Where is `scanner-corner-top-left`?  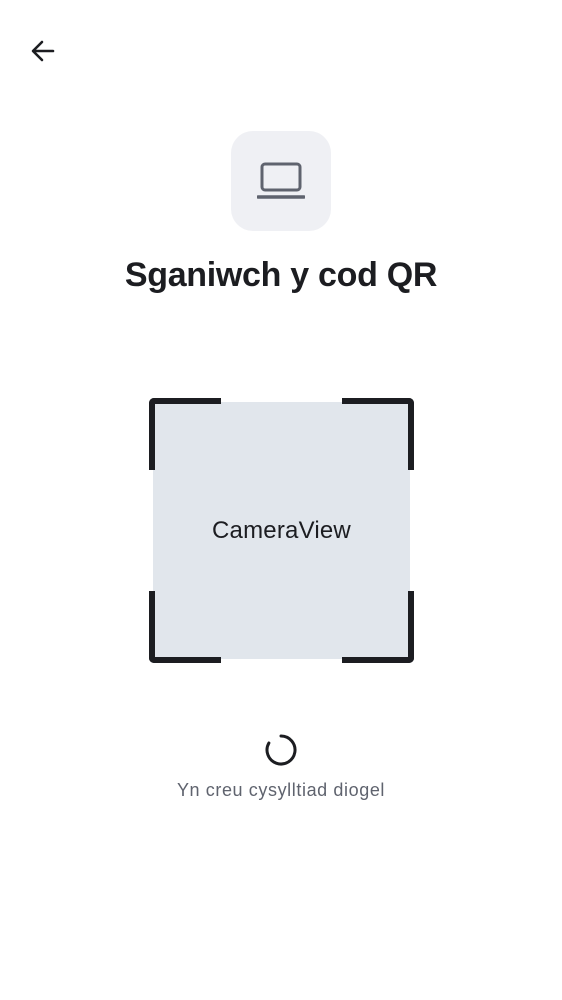 scanner-corner-top-left is located at coordinates (185, 434).